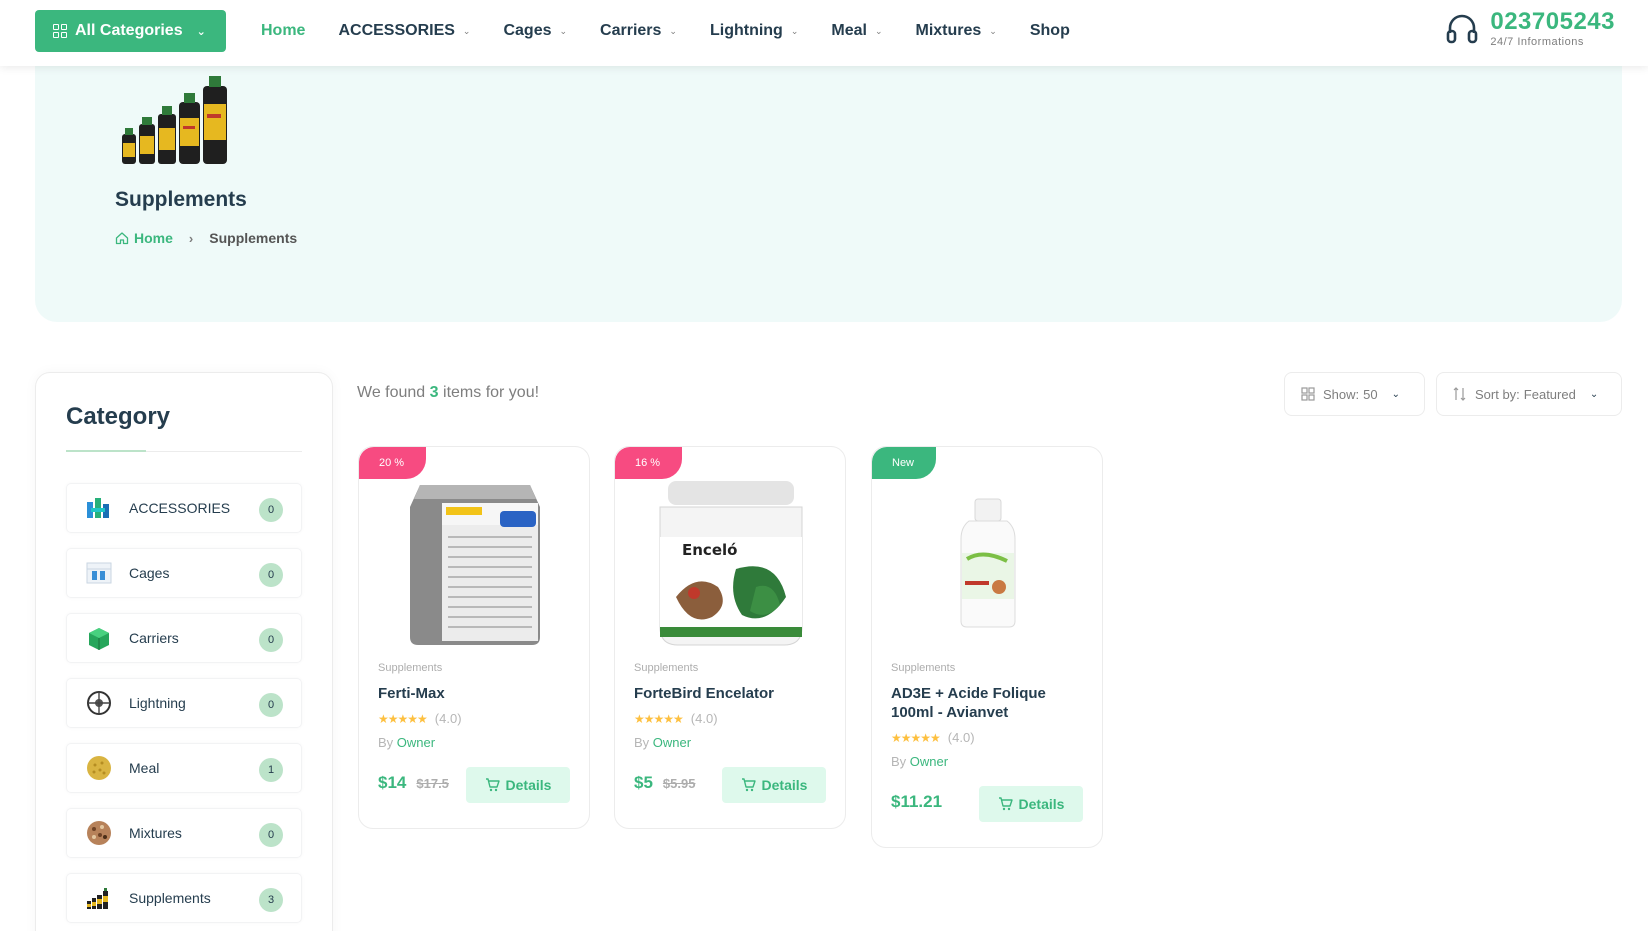 The width and height of the screenshot is (1648, 931). What do you see at coordinates (643, 782) in the screenshot?
I see `current-price: $5` at bounding box center [643, 782].